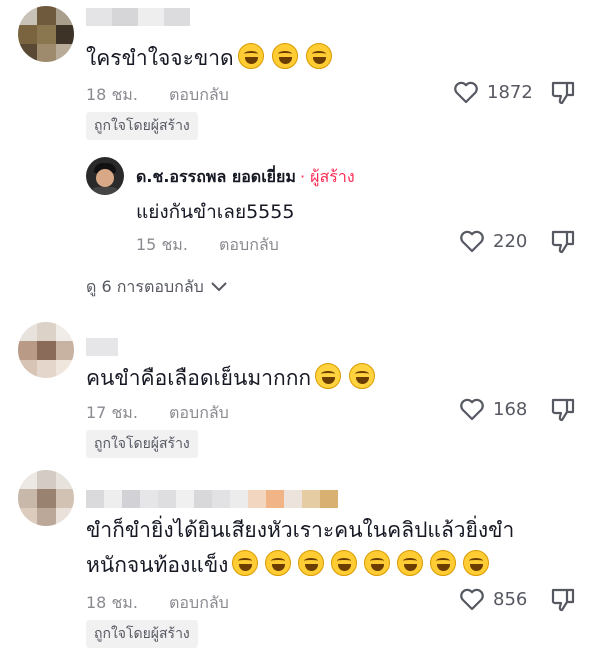 Image resolution: width=600 pixels, height=651 pixels. I want to click on comment-text: หนักจนท้องแข็ง, so click(288, 565).